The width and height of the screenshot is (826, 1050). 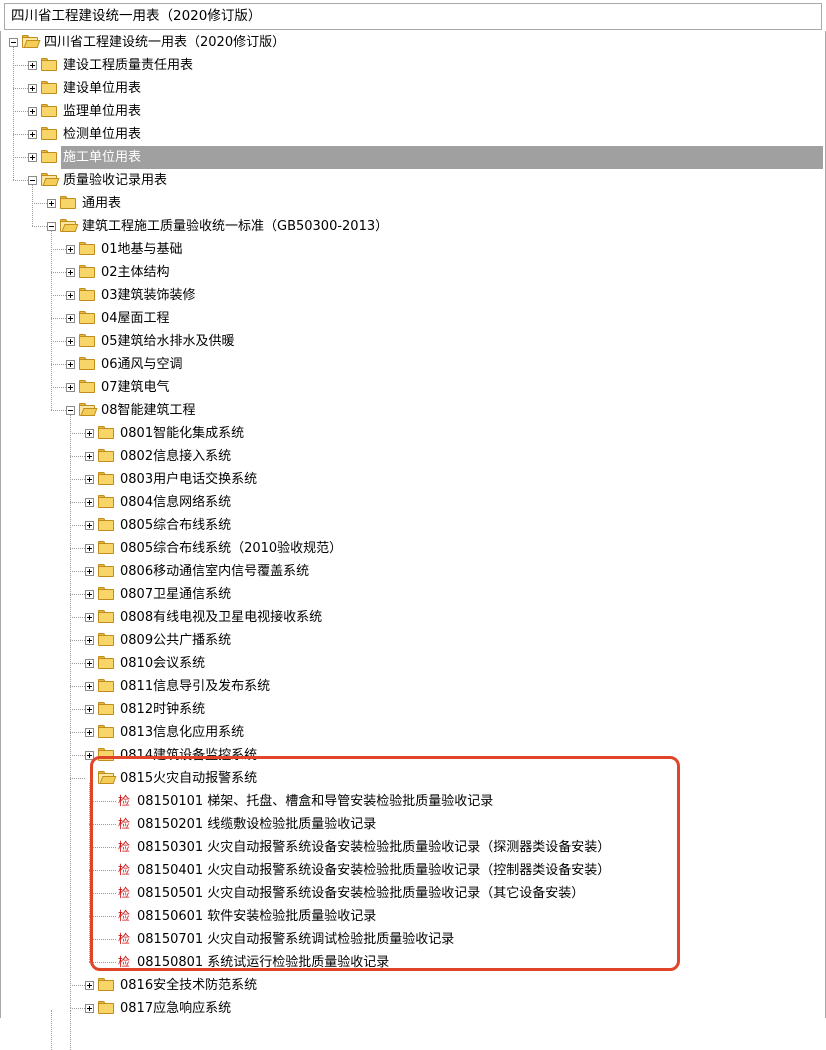 What do you see at coordinates (411, 433) in the screenshot?
I see `tree-folder-item: 0801智能化集成系统` at bounding box center [411, 433].